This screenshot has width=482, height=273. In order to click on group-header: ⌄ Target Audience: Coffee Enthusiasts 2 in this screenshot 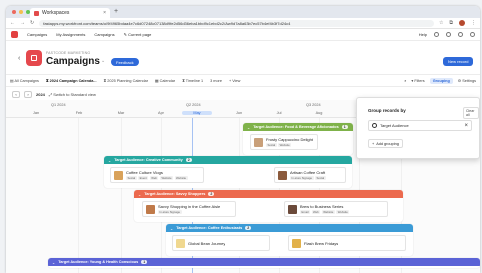, I will do `click(289, 228)`.